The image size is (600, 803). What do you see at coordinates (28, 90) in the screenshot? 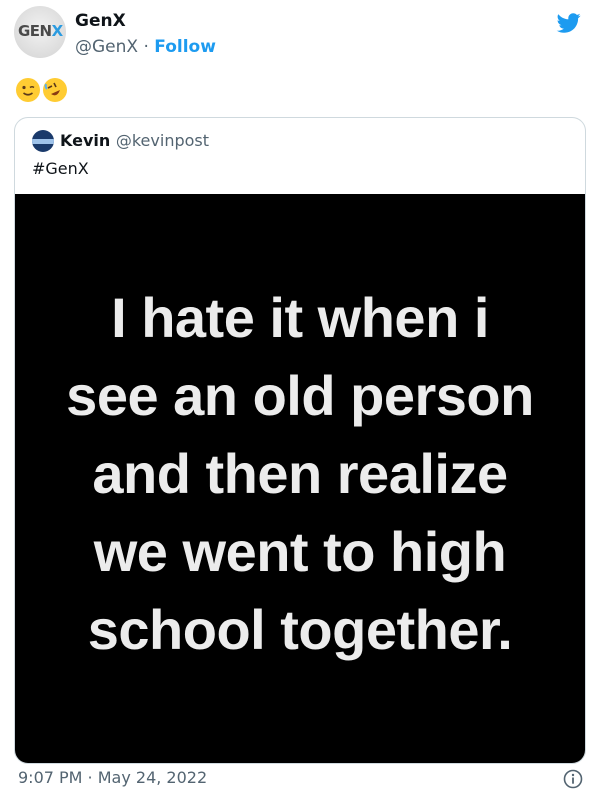
I see `winking-face-icon` at bounding box center [28, 90].